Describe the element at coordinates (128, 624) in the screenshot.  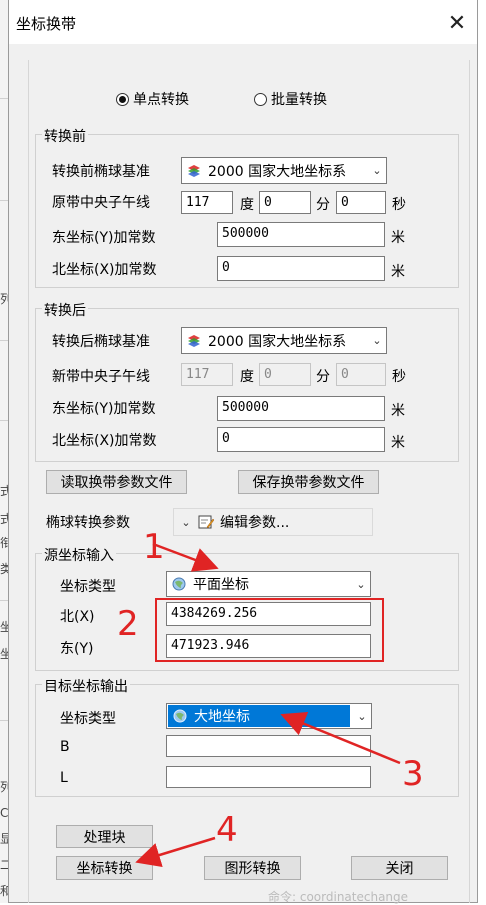
I see `annotation-number-2: 2` at that location.